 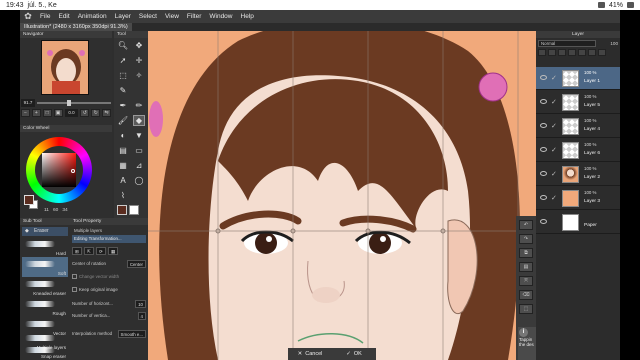 I want to click on move-layer-tool-icon: ✛, so click(x=139, y=60).